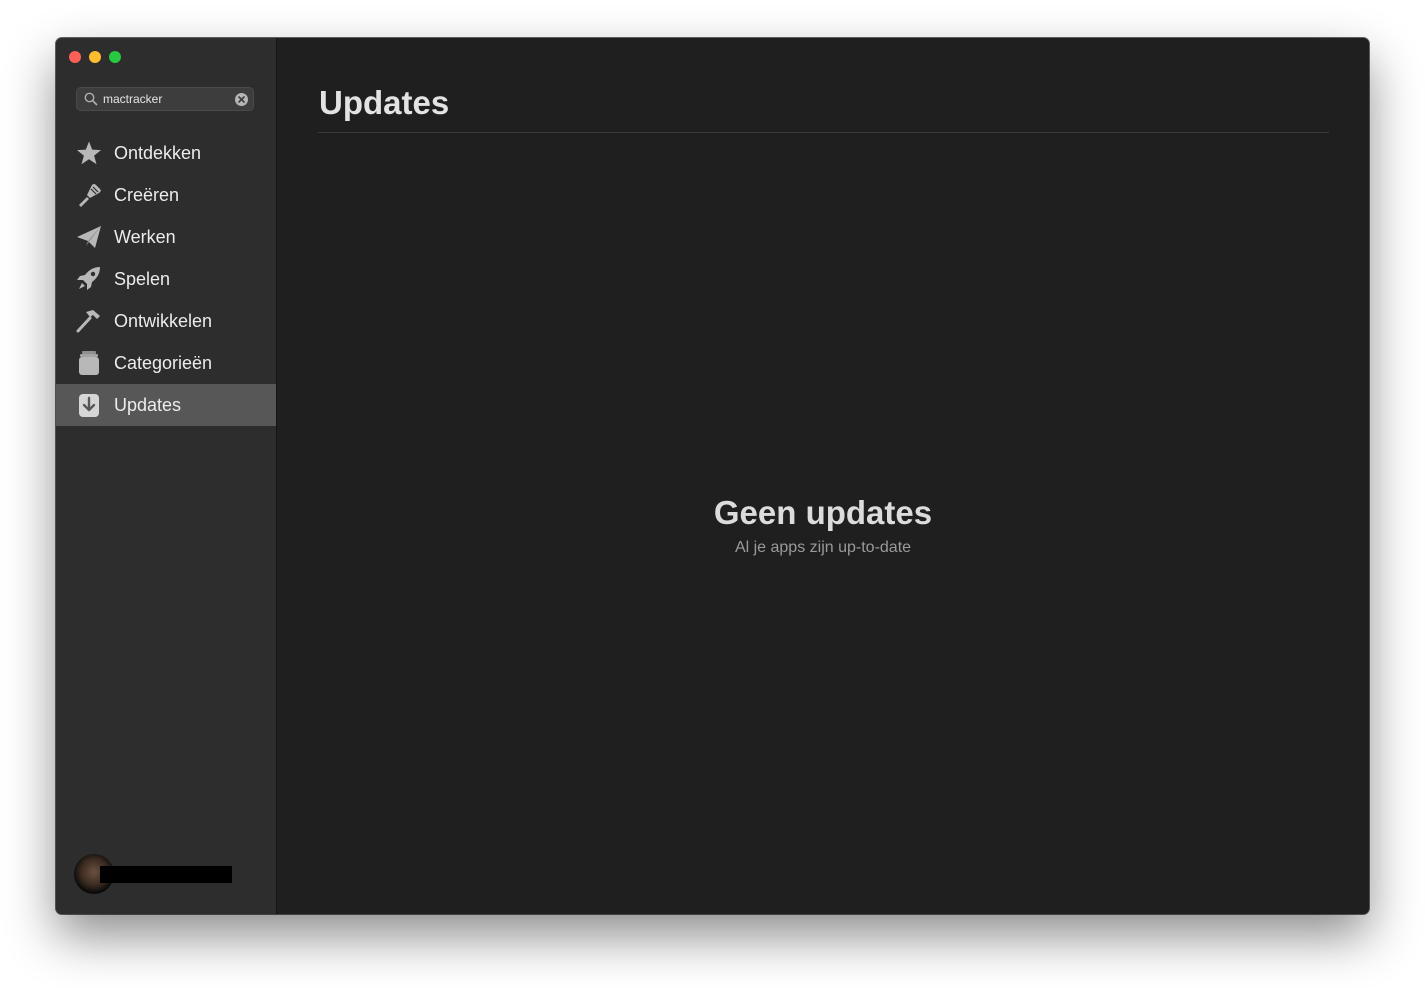 This screenshot has width=1425, height=988. I want to click on sidebar-item-label: Categorieën, so click(163, 363).